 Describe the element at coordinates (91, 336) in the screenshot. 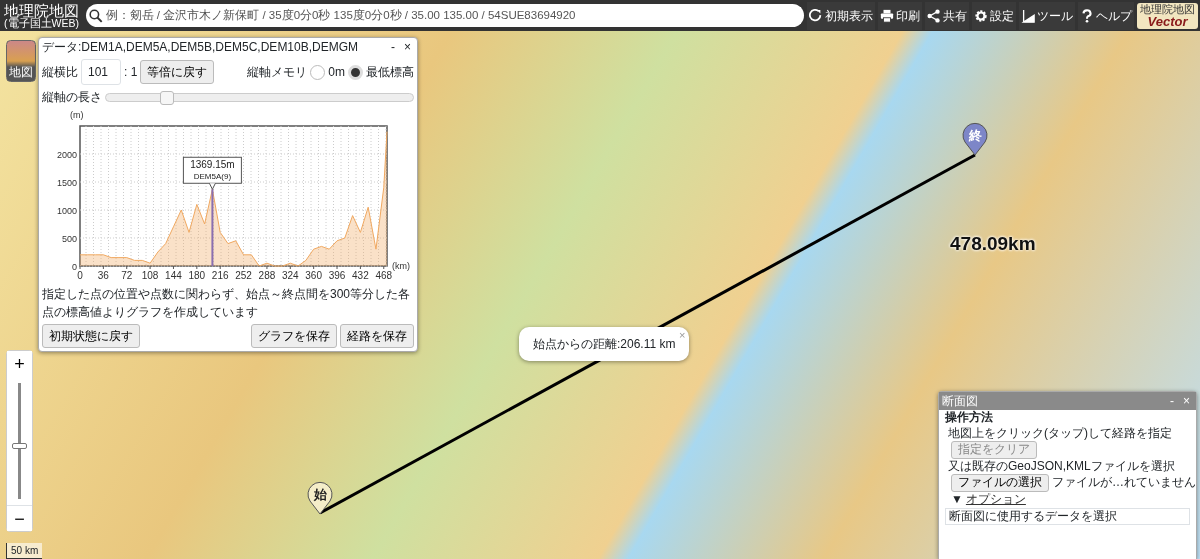

I see `action-button: 初期状態に戻す` at that location.